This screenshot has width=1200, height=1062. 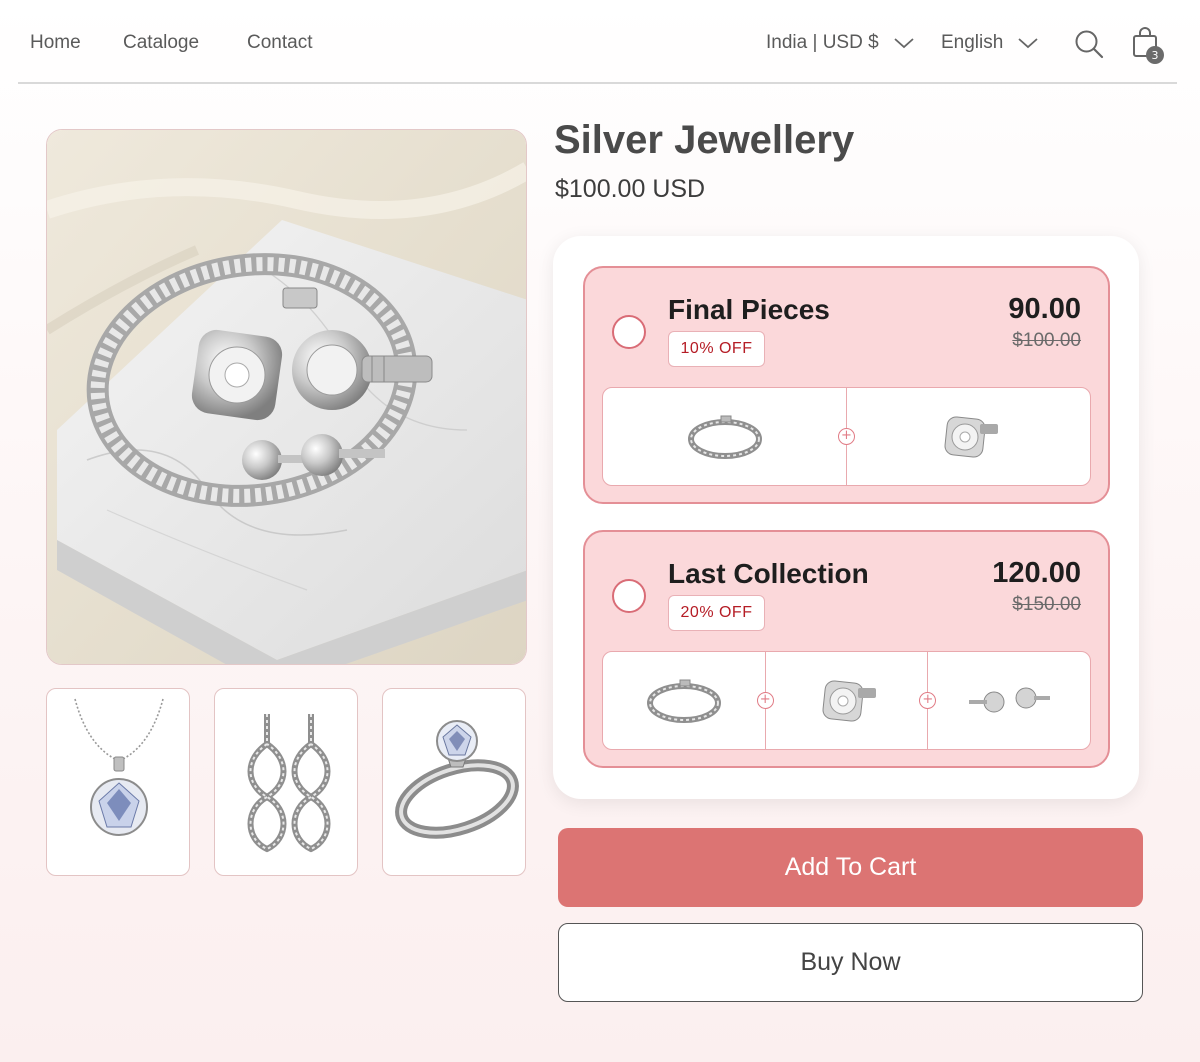 I want to click on discount-badge: 20% OFF, so click(x=716, y=613).